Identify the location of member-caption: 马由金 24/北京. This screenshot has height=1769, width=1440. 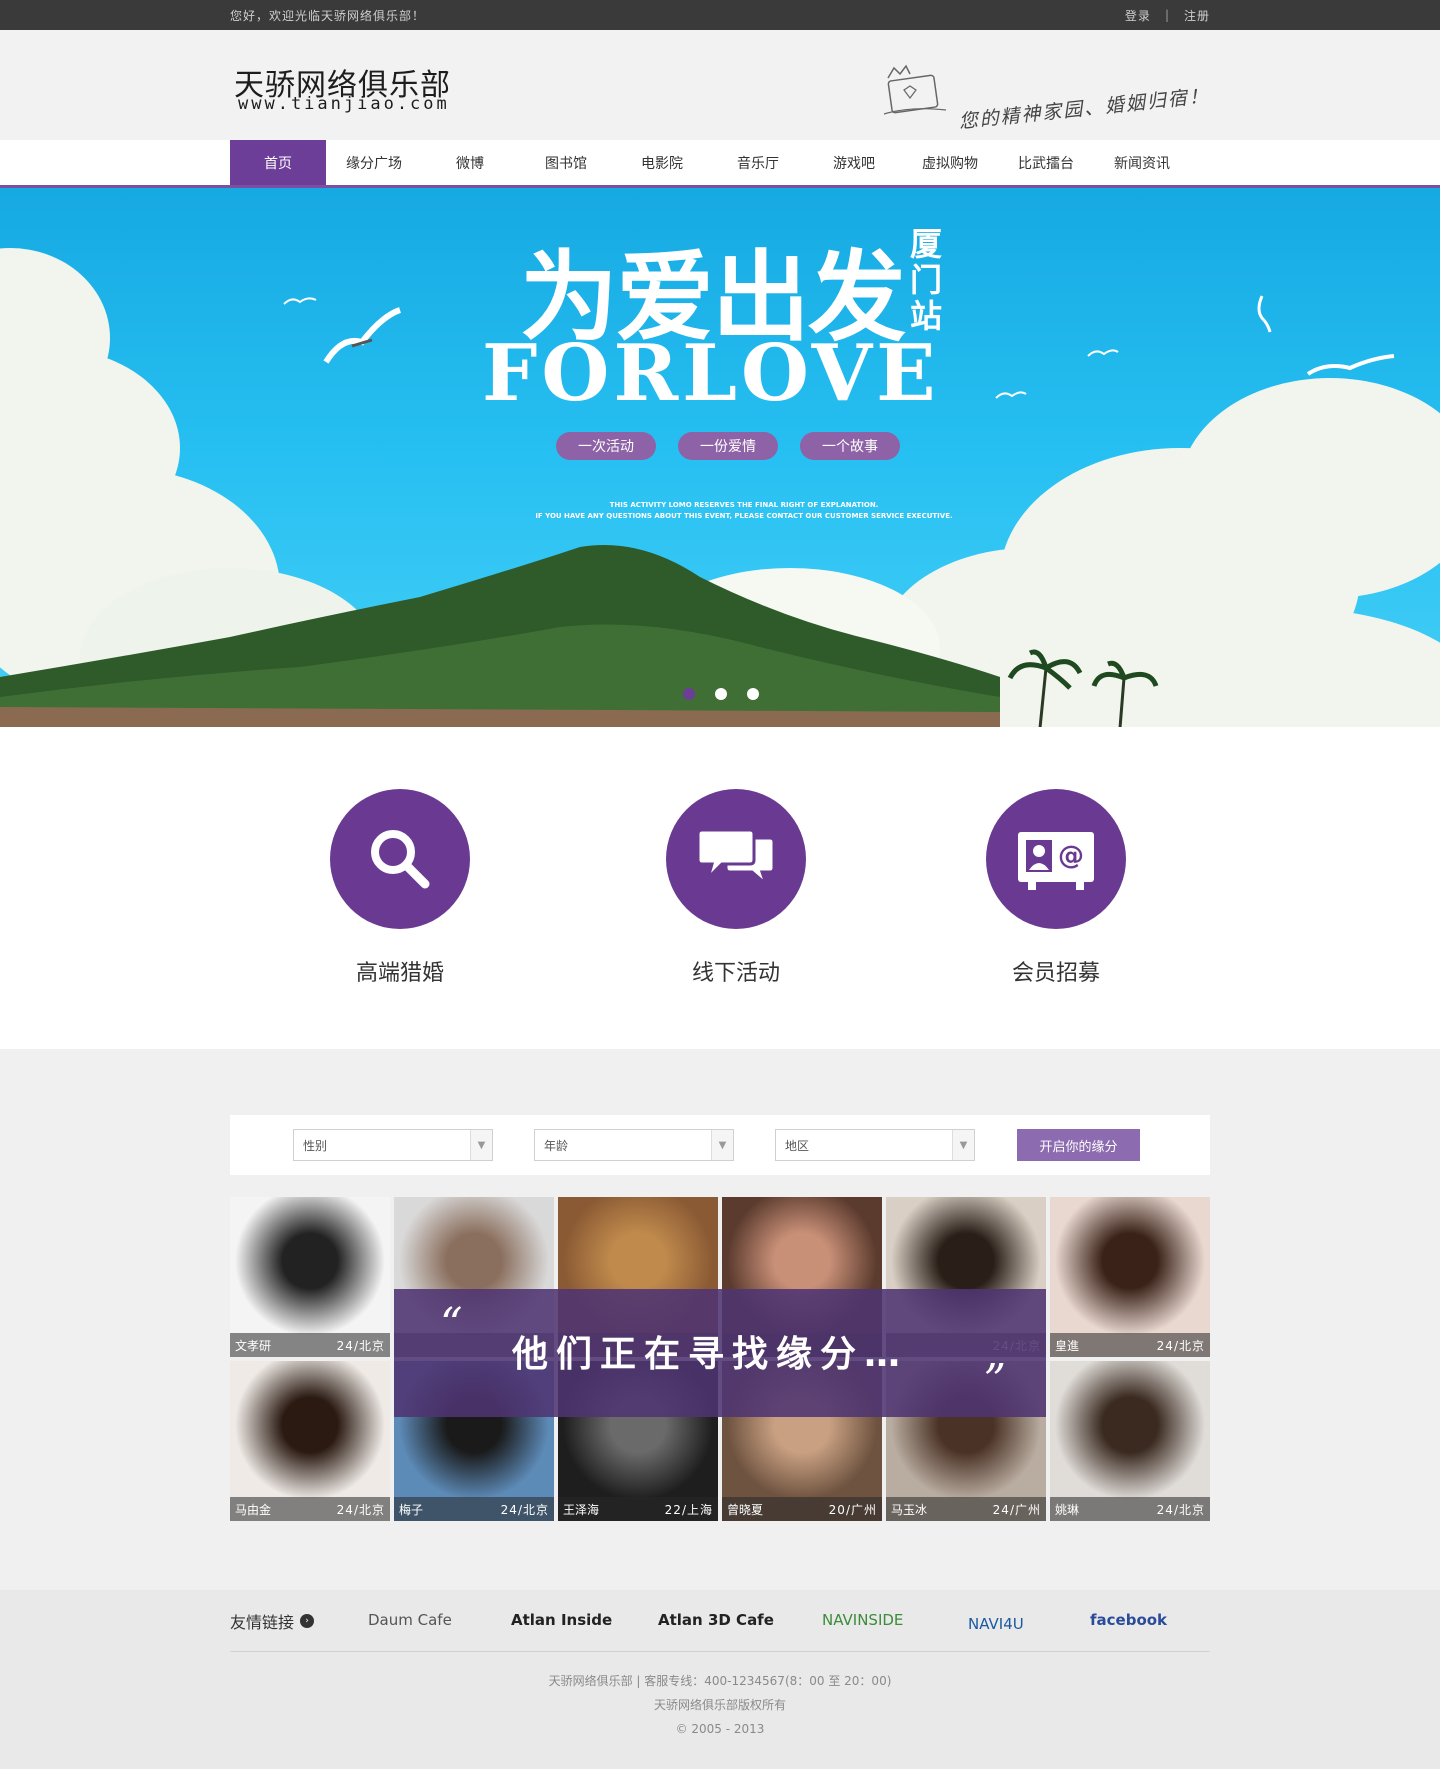
(310, 1509).